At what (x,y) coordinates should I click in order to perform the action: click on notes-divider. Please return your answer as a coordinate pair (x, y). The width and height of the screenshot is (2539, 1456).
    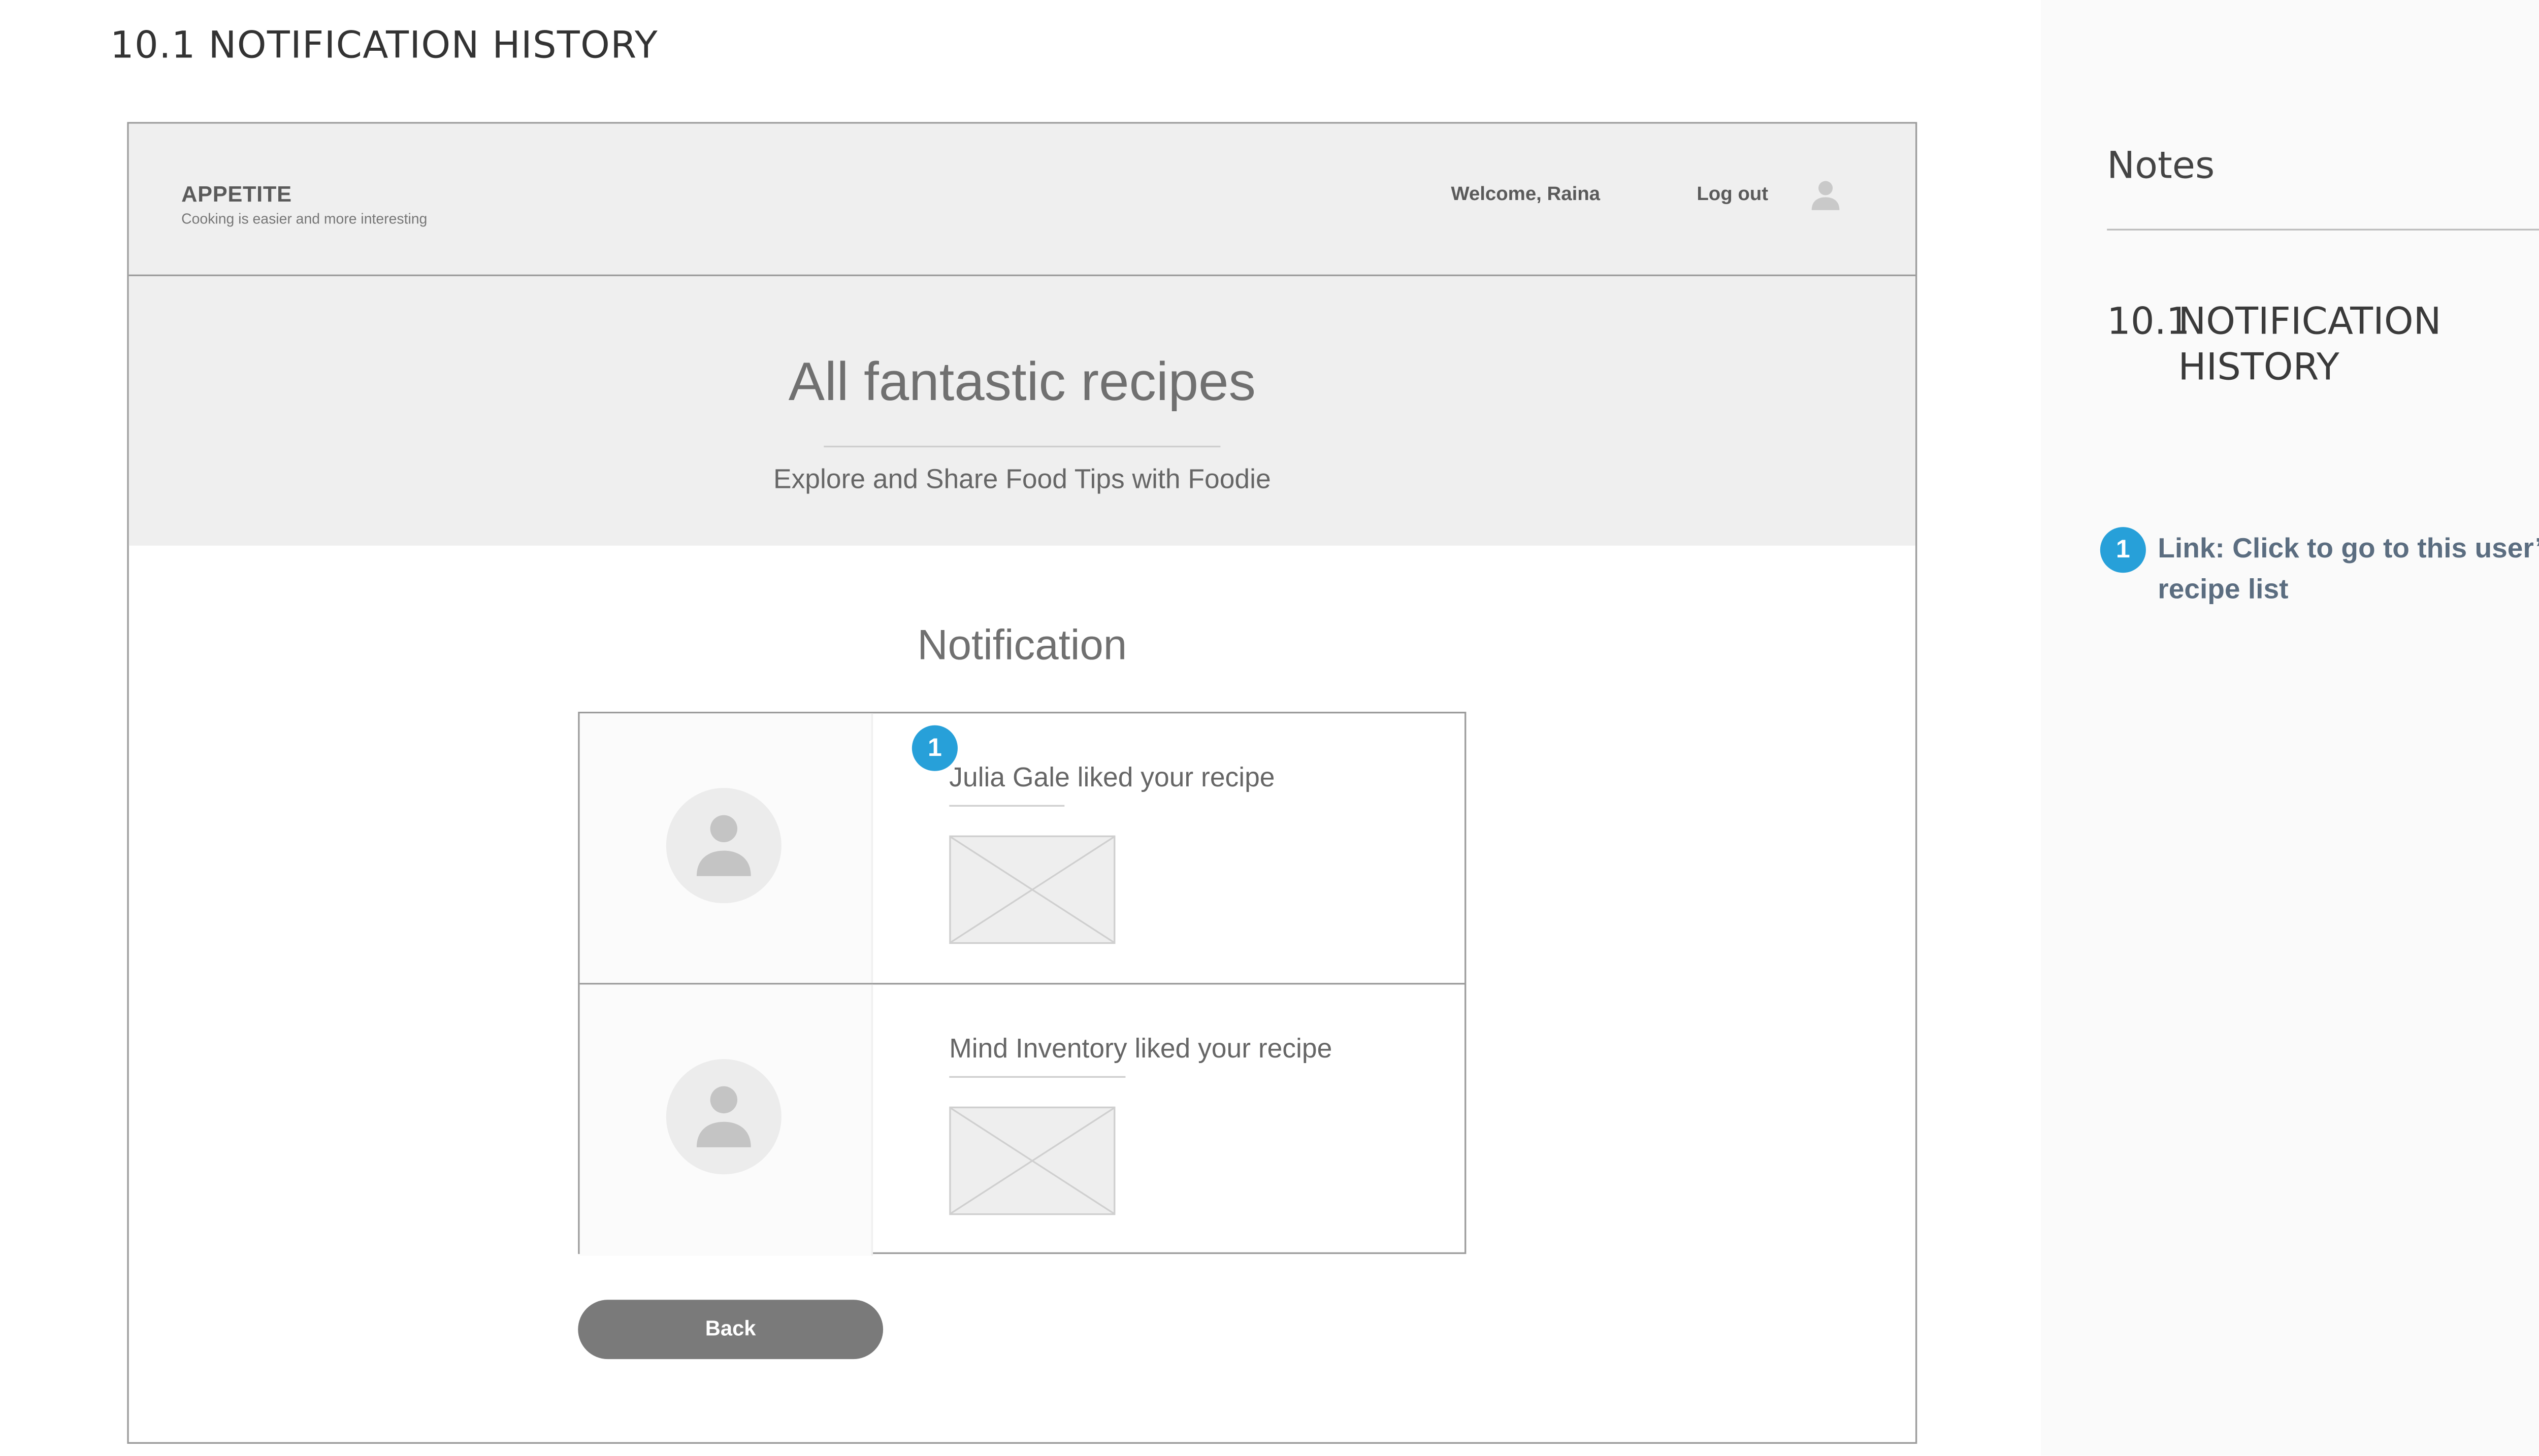
    Looking at the image, I should click on (2323, 229).